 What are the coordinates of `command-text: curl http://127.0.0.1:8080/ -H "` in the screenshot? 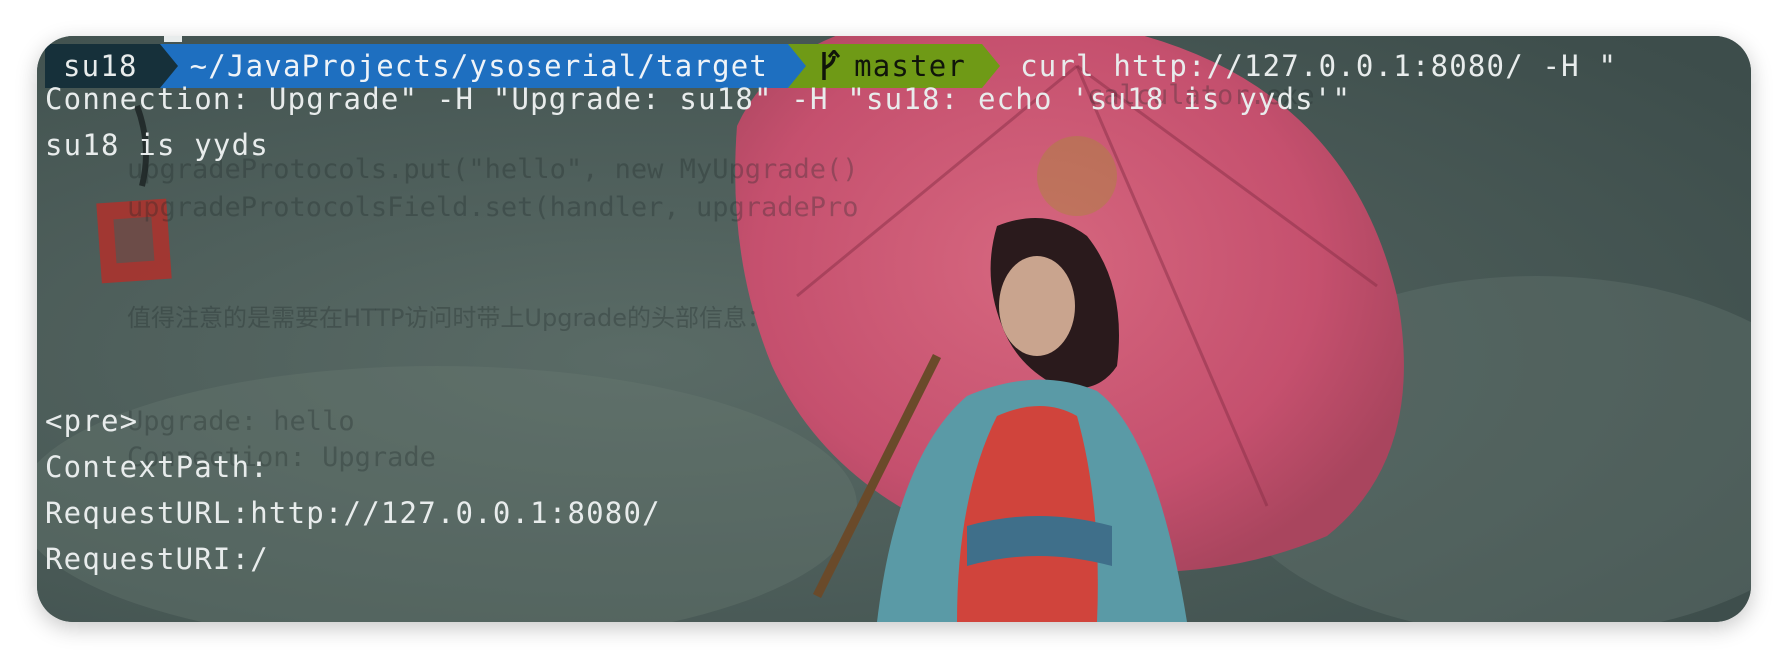 It's located at (1319, 66).